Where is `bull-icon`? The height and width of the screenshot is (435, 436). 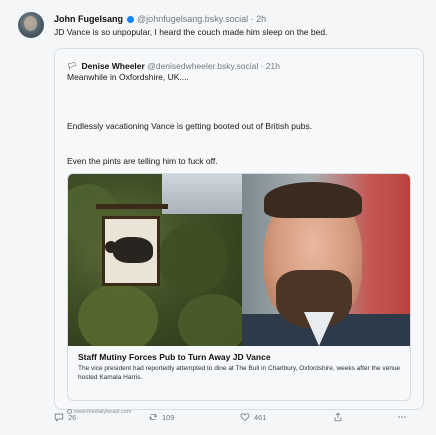
bull-icon is located at coordinates (129, 250).